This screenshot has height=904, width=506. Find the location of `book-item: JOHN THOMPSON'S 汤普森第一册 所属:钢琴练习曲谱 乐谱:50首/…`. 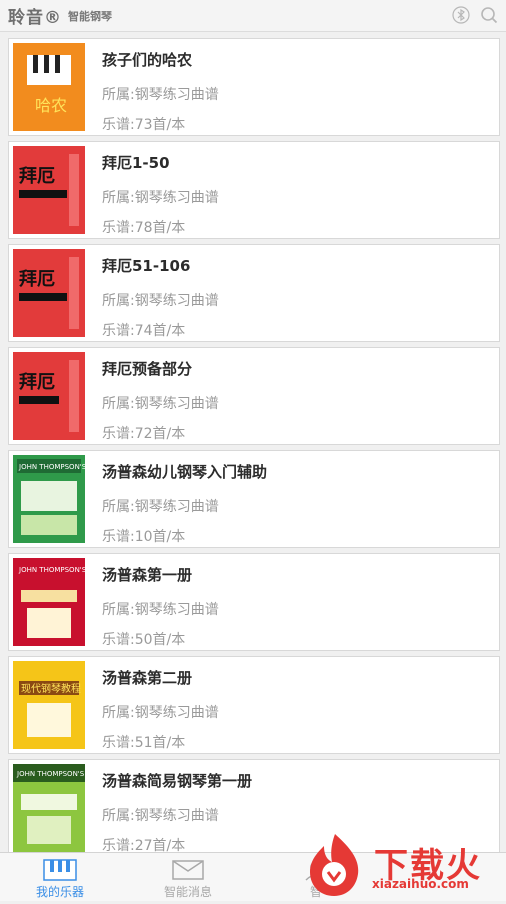

book-item: JOHN THOMPSON'S 汤普森第一册 所属:钢琴练习曲谱 乐谱:50首/… is located at coordinates (254, 602).